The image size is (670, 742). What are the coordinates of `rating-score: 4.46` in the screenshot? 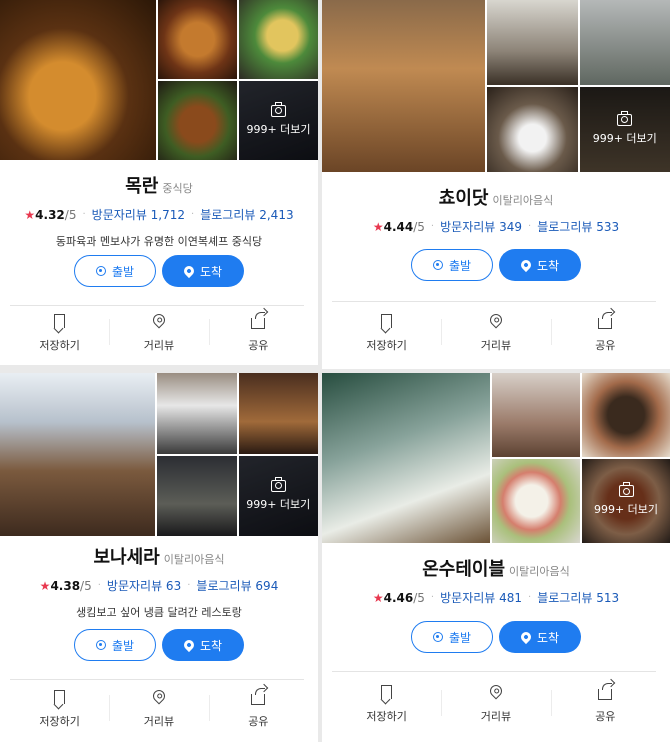 It's located at (398, 597).